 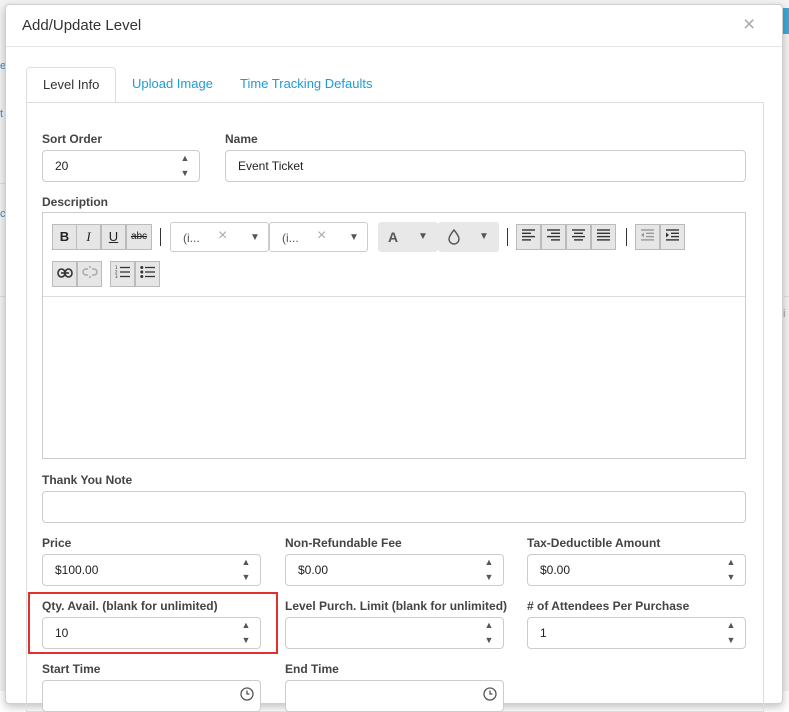 What do you see at coordinates (313, 570) in the screenshot?
I see `non-refundable-fee-value: $0.00` at bounding box center [313, 570].